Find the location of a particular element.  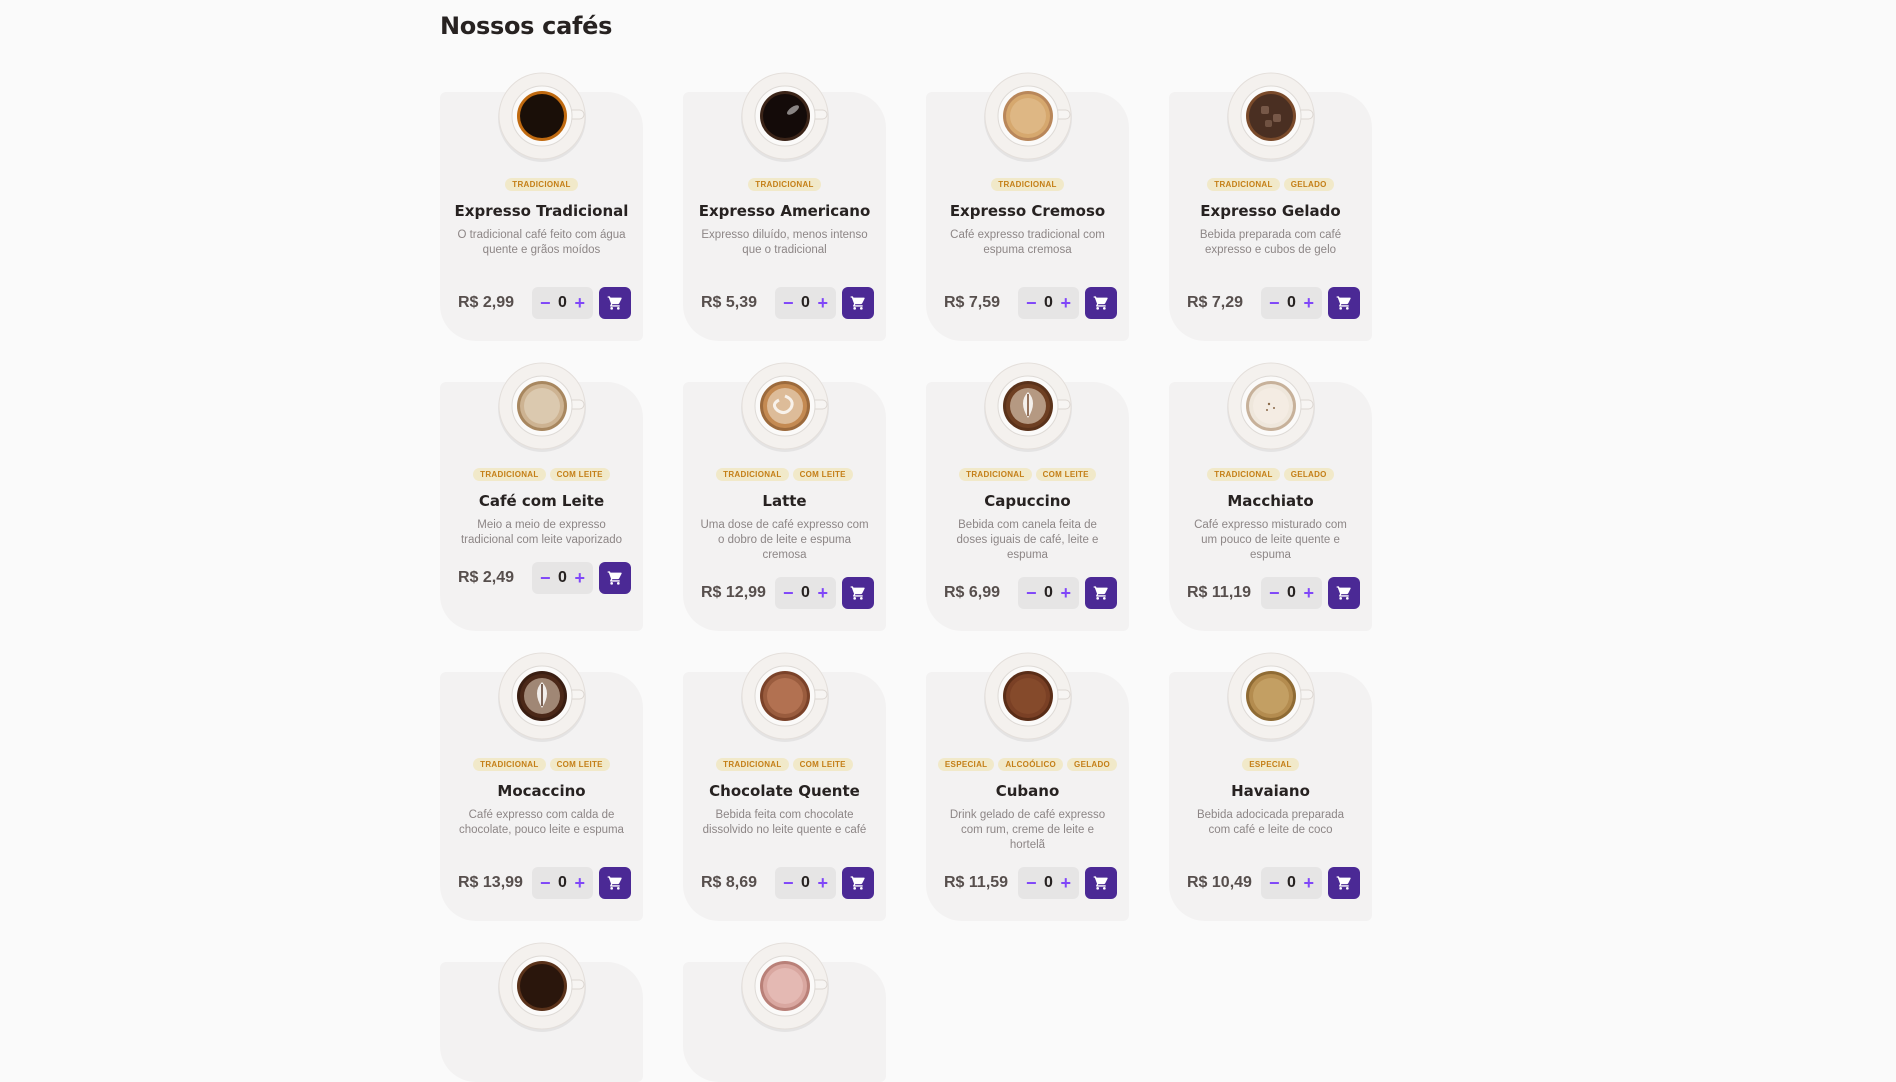

coffee-tag: COM LEITE is located at coordinates (822, 764).